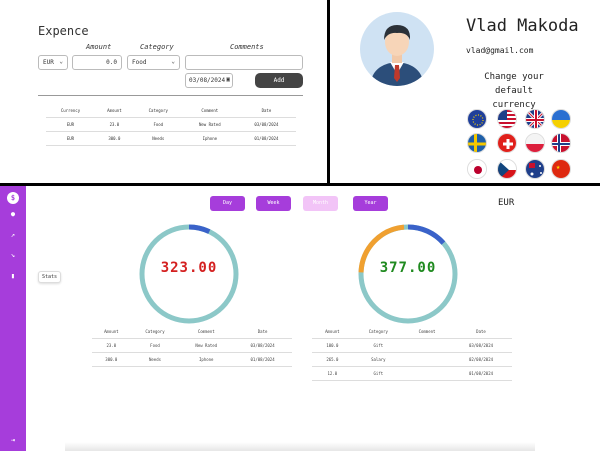 Image resolution: width=600 pixels, height=451 pixels. Describe the element at coordinates (189, 268) in the screenshot. I see `expense-total: 323.00` at that location.